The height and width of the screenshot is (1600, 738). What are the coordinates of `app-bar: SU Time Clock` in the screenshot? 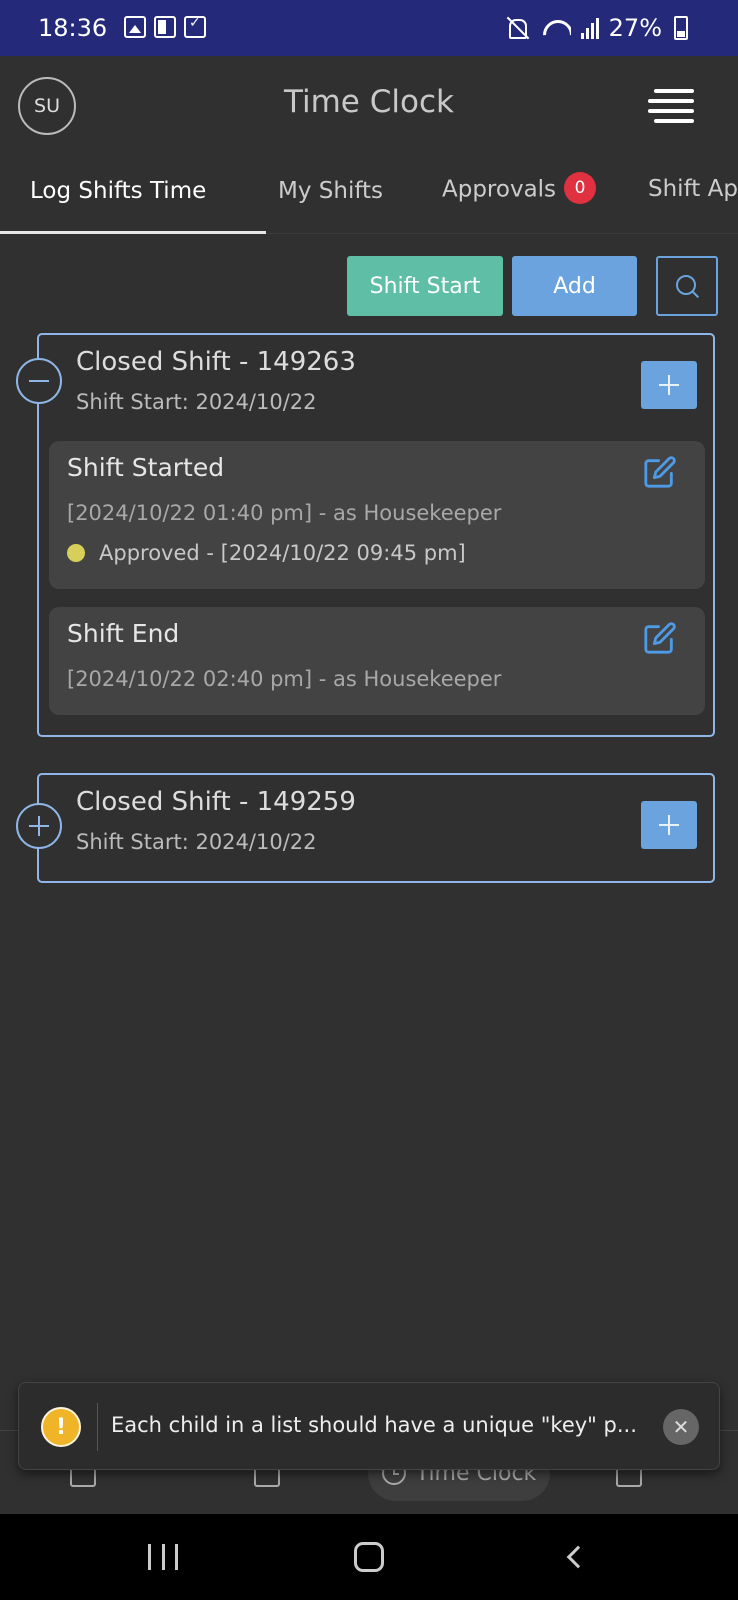 It's located at (369, 106).